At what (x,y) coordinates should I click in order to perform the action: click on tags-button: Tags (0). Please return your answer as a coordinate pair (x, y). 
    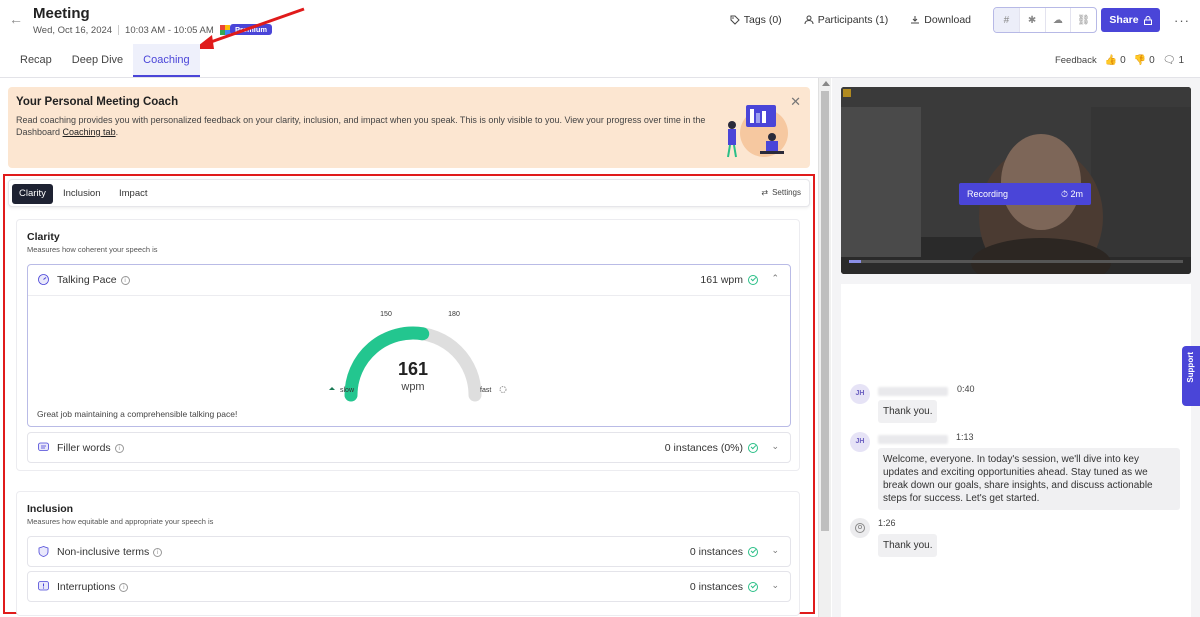
    Looking at the image, I should click on (756, 20).